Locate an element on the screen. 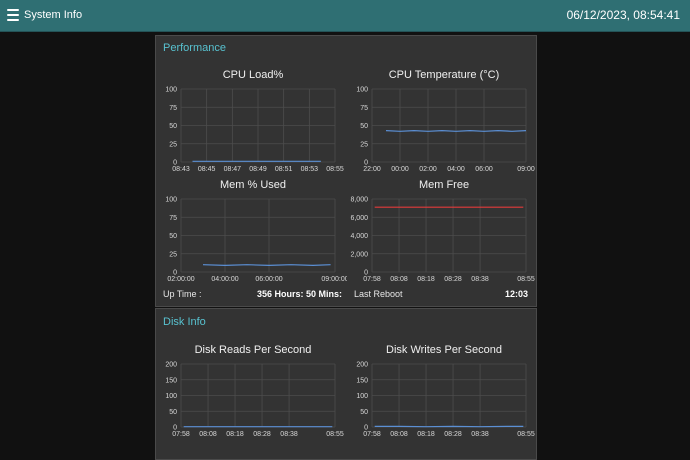  hamburger-menu-icon is located at coordinates (13, 15).